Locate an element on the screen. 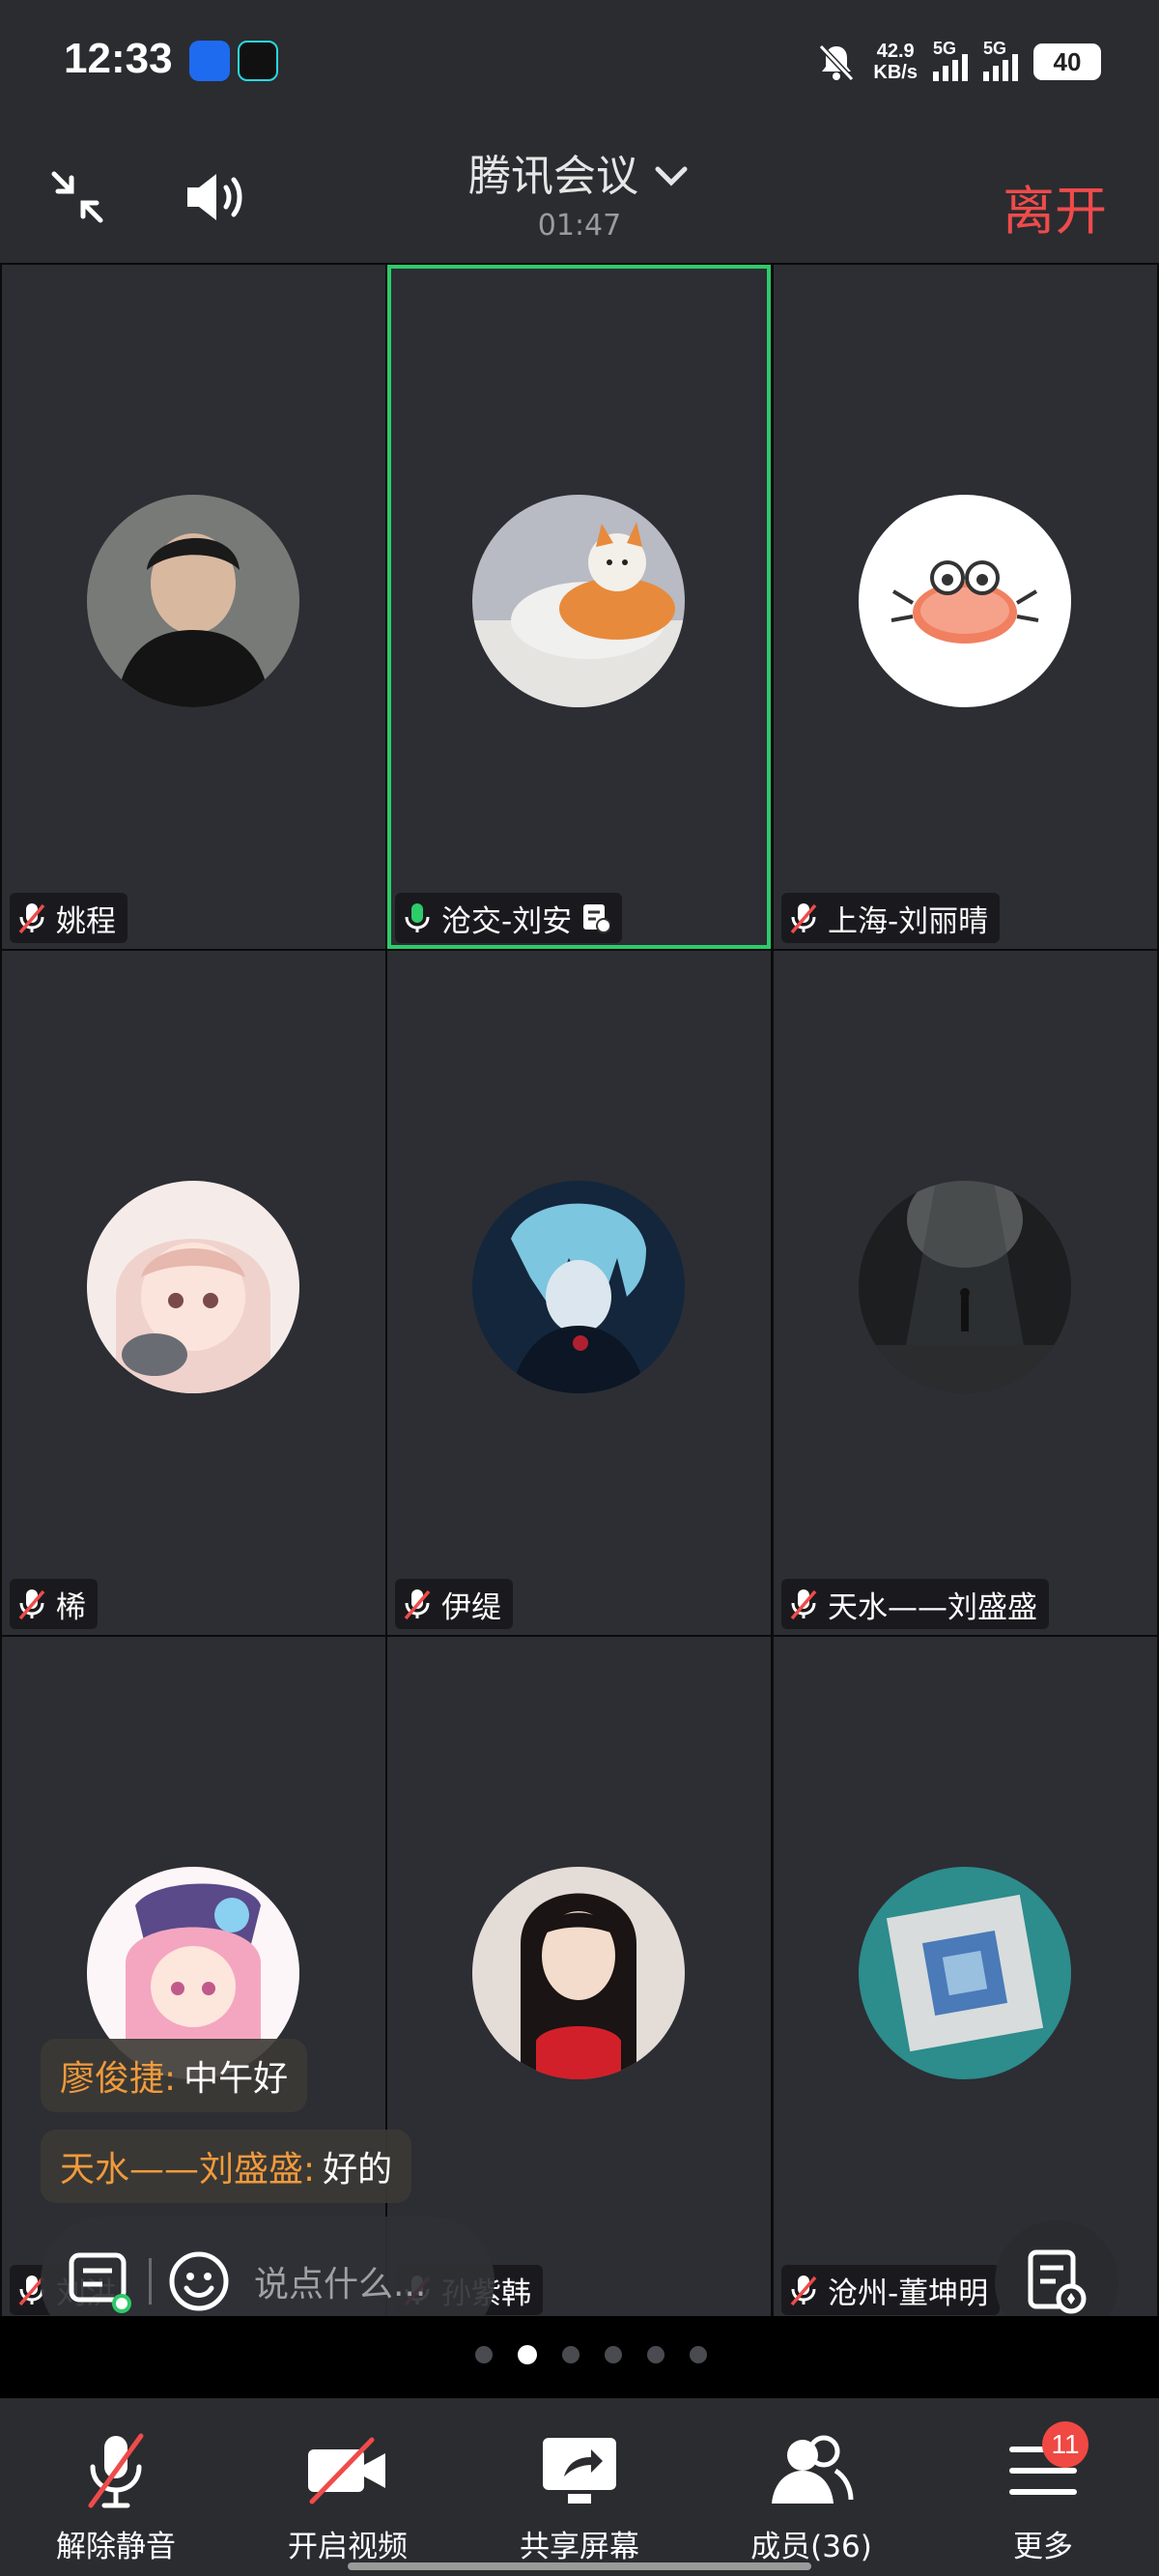 The width and height of the screenshot is (1159, 2576). home-indicator is located at coordinates (579, 2566).